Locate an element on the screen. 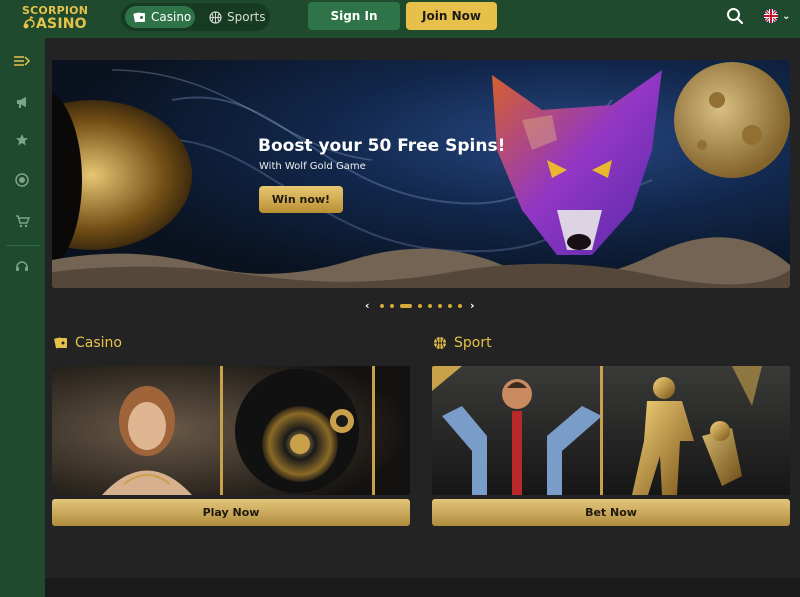 The height and width of the screenshot is (597, 800). tab-sports: Sports is located at coordinates (235, 17).